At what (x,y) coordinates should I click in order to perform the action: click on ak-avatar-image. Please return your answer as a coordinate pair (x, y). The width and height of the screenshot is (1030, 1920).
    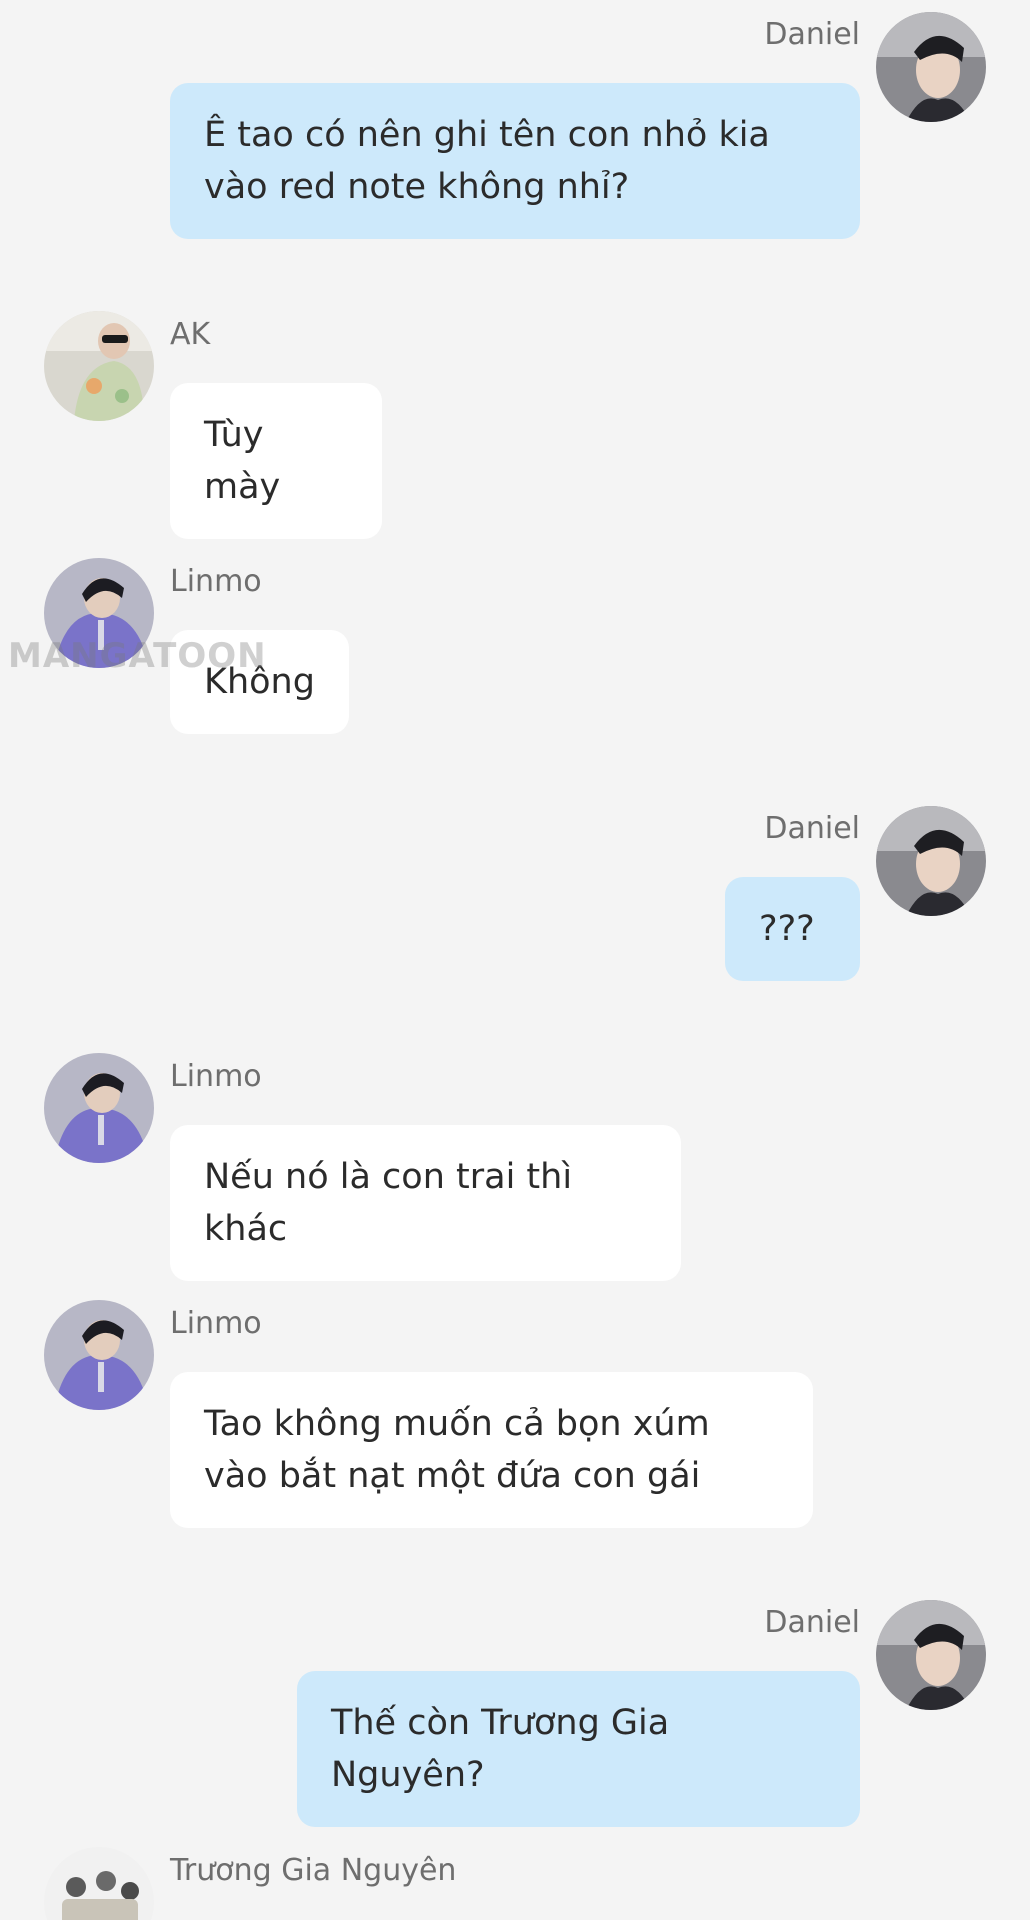
    Looking at the image, I should click on (99, 366).